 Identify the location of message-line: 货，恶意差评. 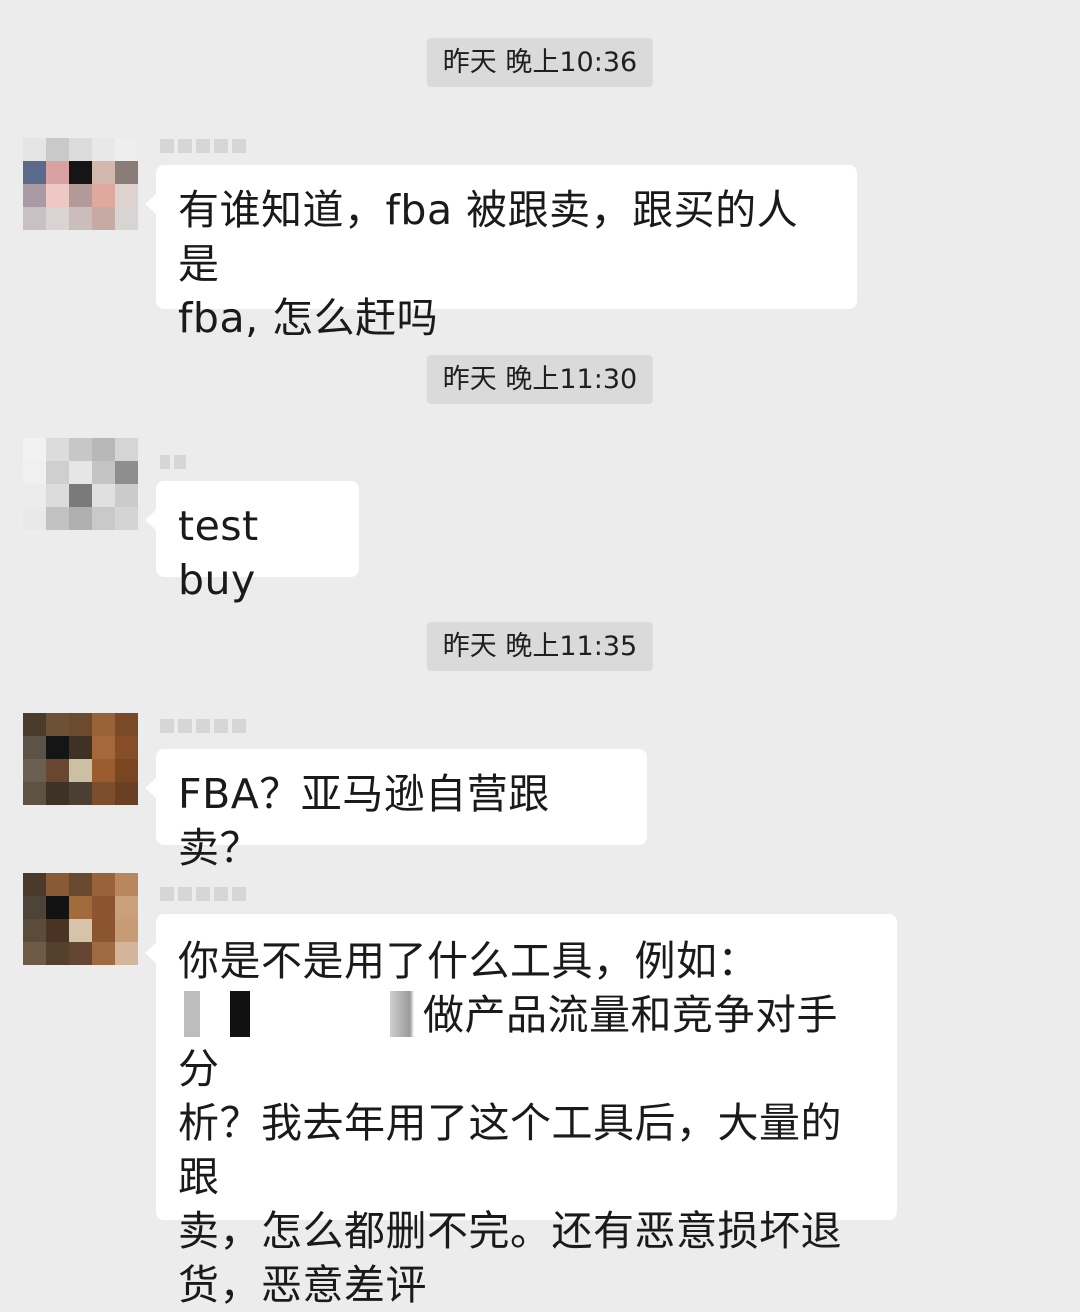
(302, 1285).